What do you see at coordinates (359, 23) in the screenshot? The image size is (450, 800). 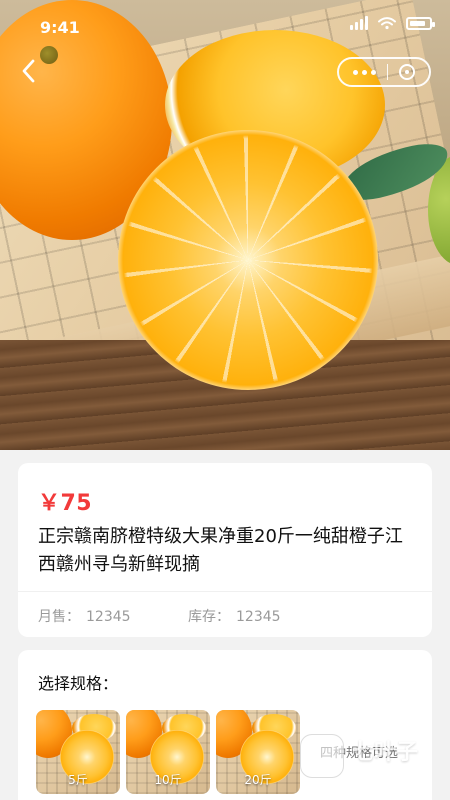 I see `signal-icon` at bounding box center [359, 23].